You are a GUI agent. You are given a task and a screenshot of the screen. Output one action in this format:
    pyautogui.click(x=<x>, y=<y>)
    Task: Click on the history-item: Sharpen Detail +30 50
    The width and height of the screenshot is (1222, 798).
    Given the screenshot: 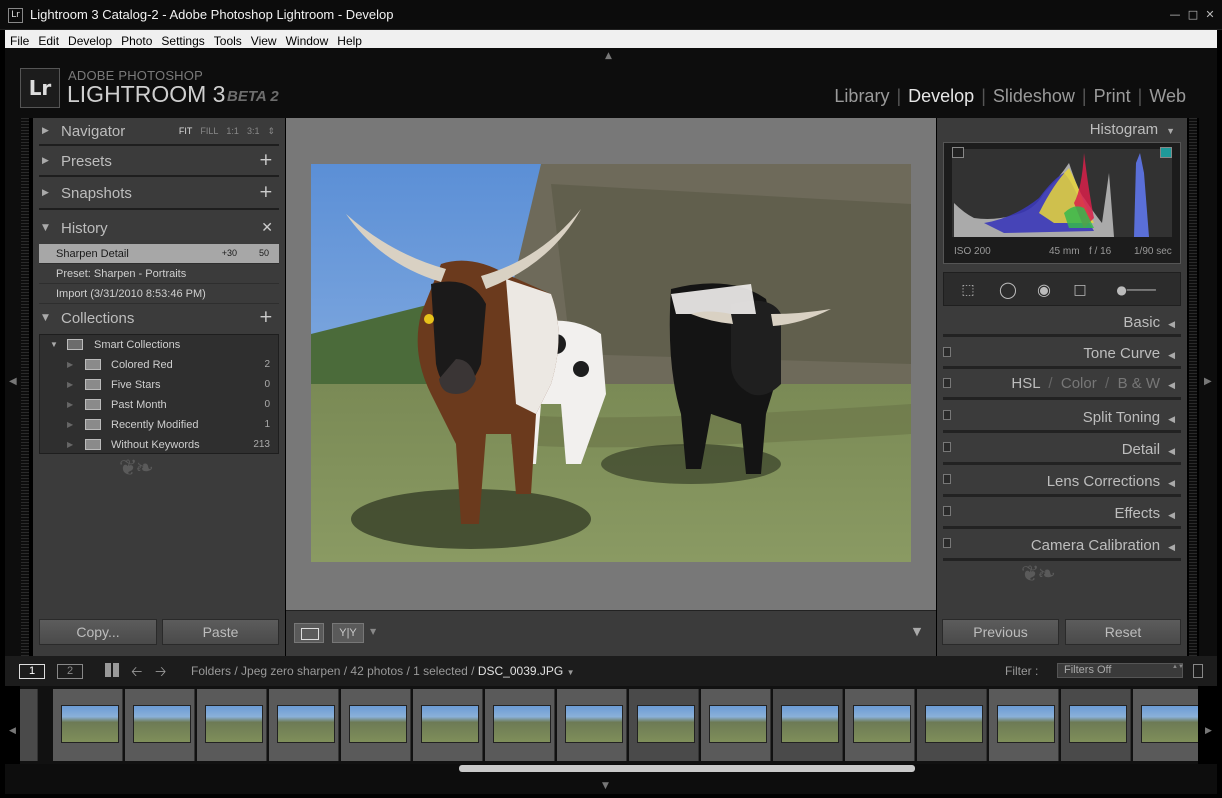 What is the action you would take?
    pyautogui.click(x=159, y=254)
    